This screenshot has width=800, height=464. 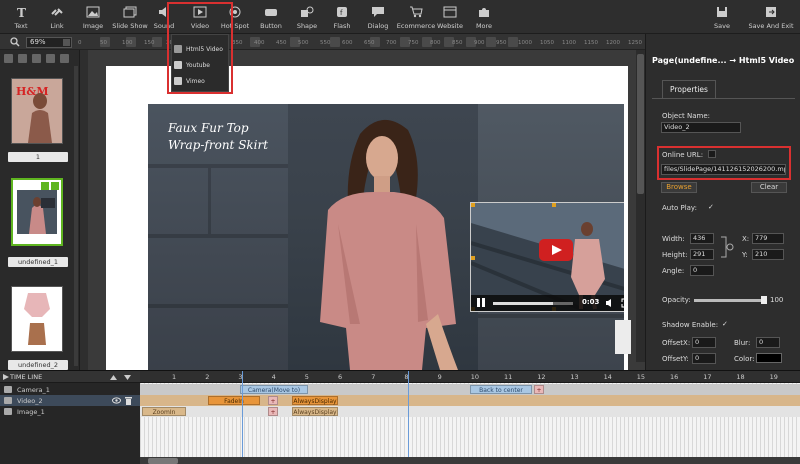 I want to click on canvas-vertical-scrollbar, so click(x=640, y=206).